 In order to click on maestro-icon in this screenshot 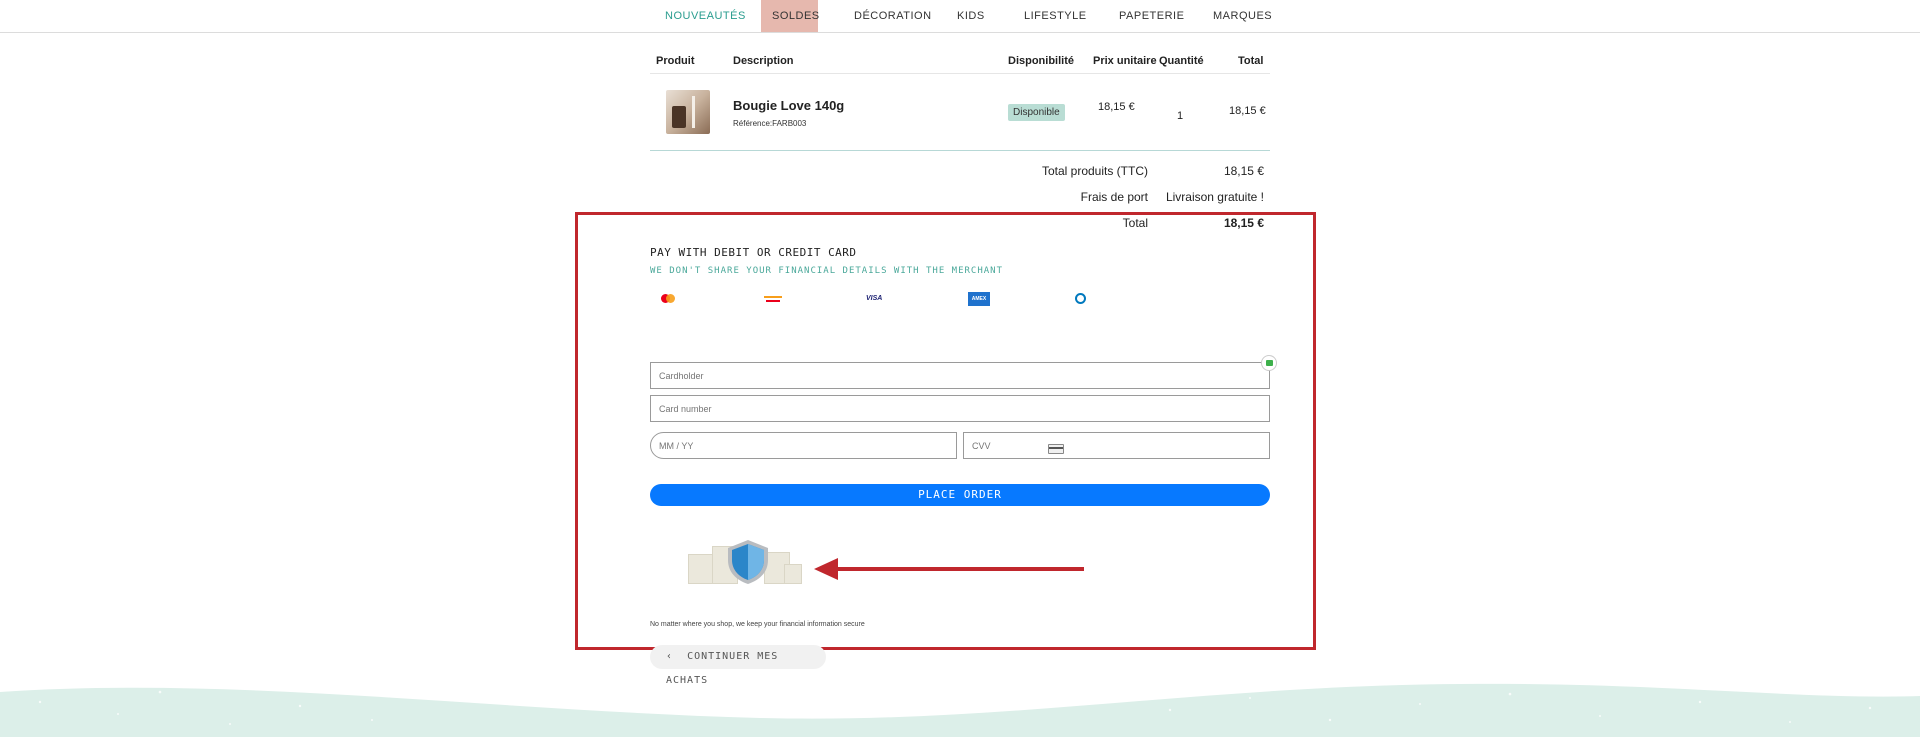, I will do `click(773, 299)`.